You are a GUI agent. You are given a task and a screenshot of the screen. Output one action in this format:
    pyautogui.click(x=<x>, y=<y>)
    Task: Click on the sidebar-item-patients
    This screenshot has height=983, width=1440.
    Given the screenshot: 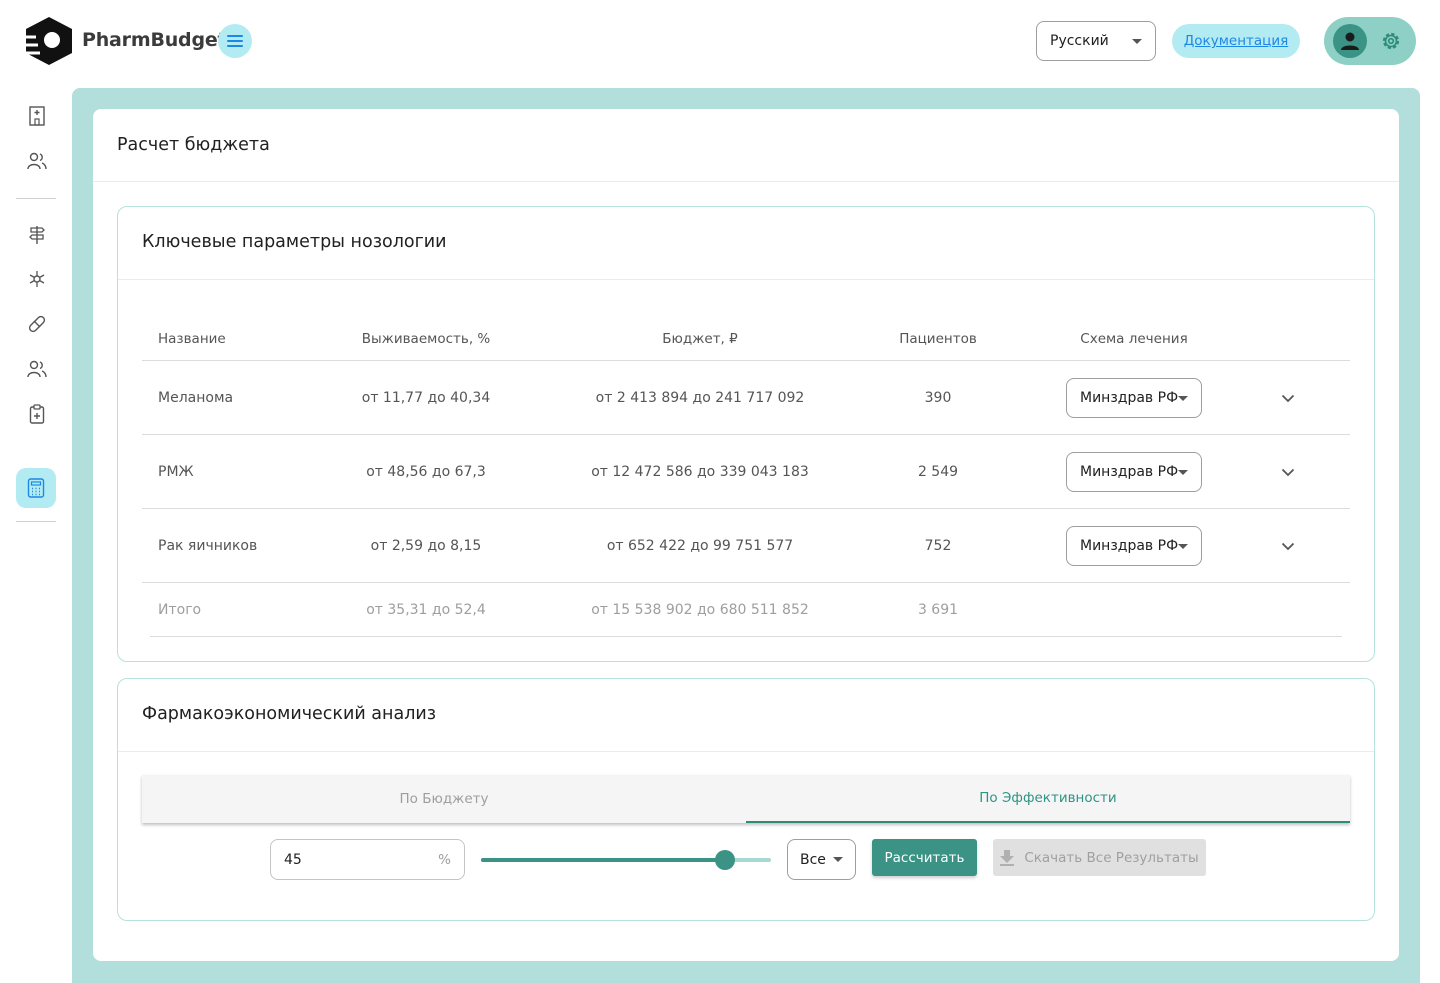 What is the action you would take?
    pyautogui.click(x=37, y=369)
    